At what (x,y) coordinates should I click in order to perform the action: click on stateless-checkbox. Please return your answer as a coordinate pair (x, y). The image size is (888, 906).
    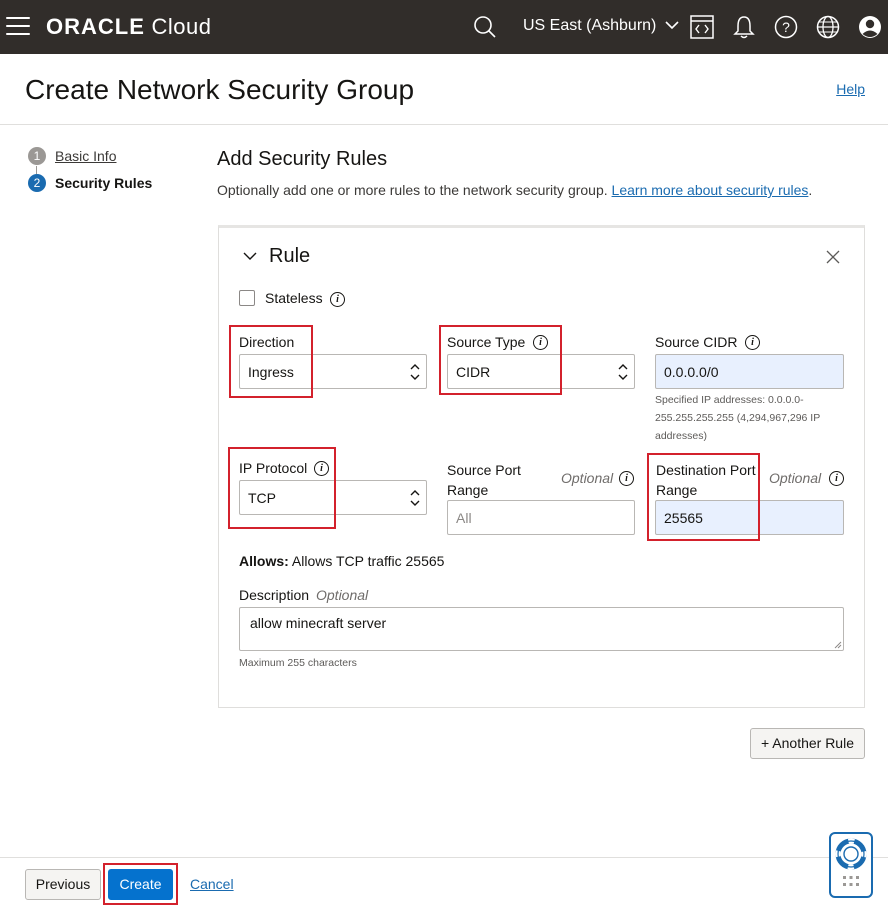
    Looking at the image, I should click on (247, 298).